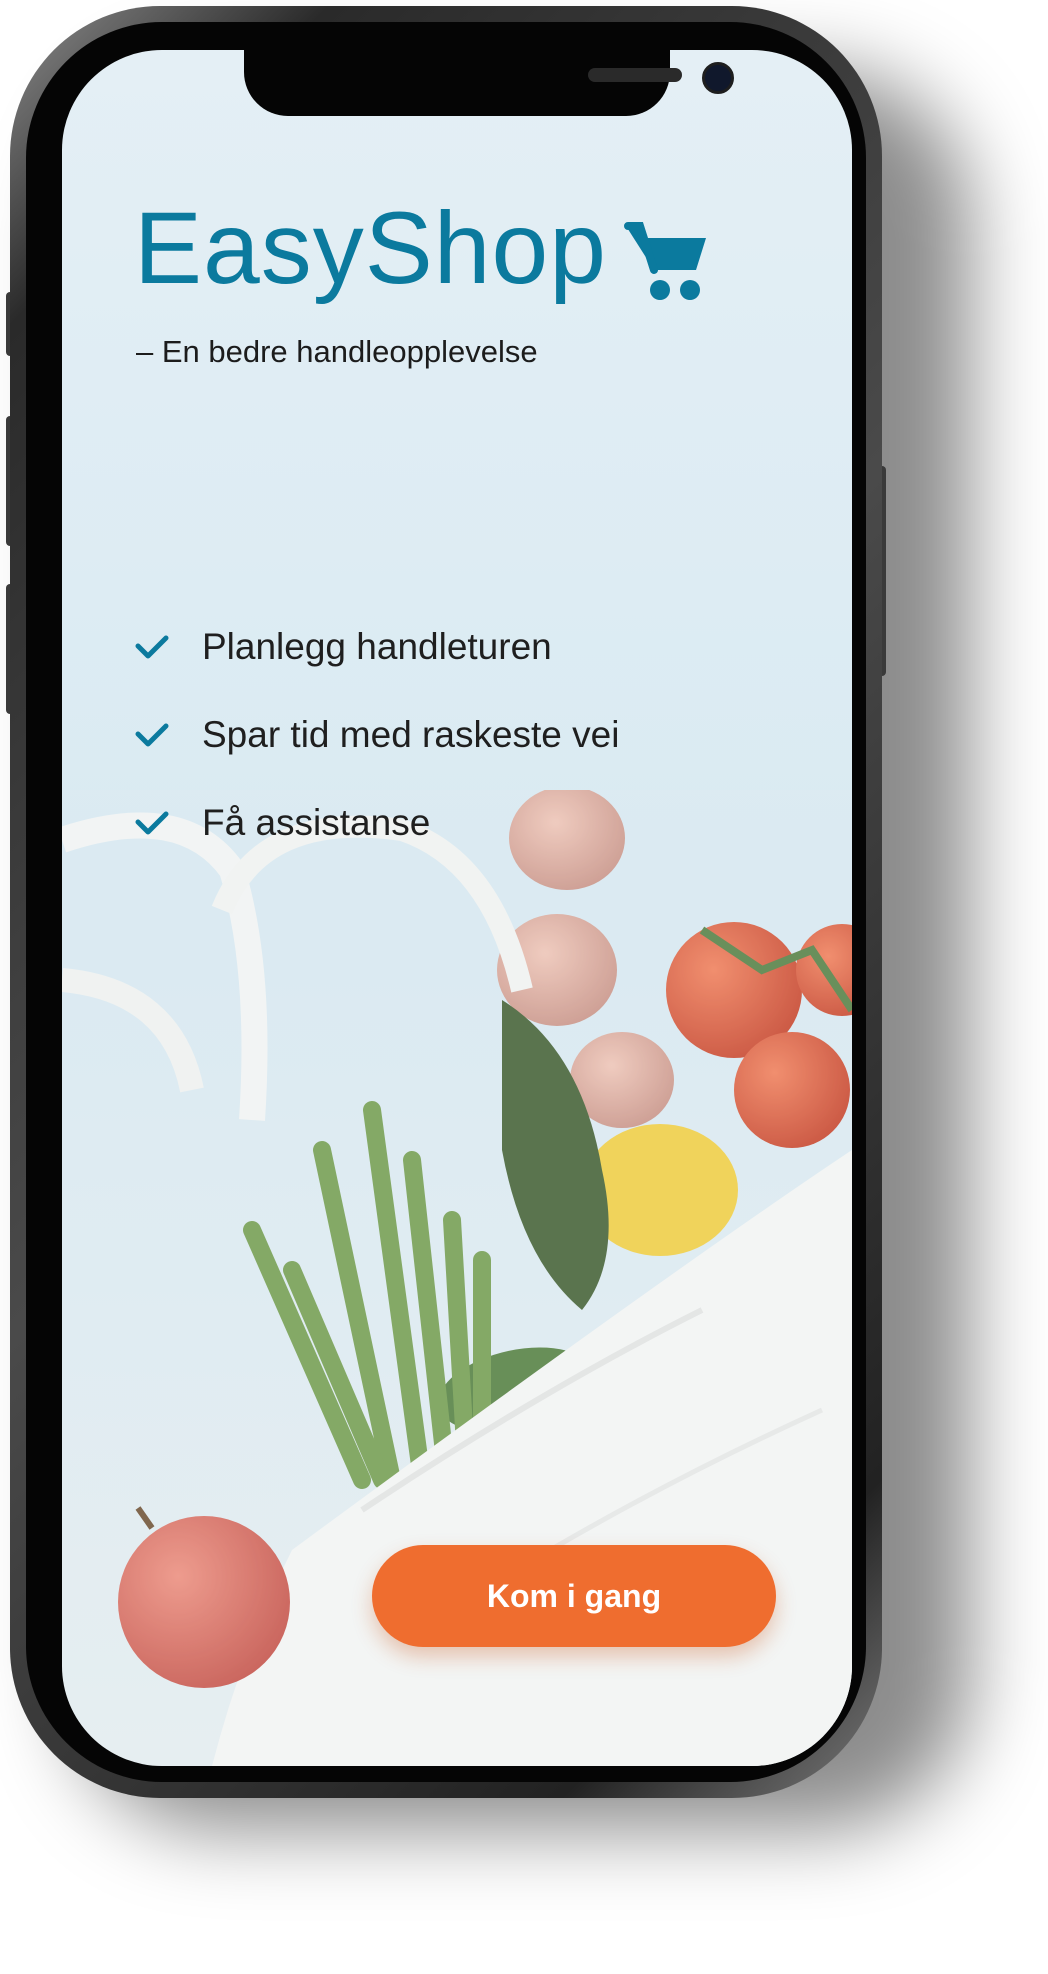 This screenshot has height=1974, width=1048. I want to click on app-tagline: – En bedre handleopplevelse, so click(337, 351).